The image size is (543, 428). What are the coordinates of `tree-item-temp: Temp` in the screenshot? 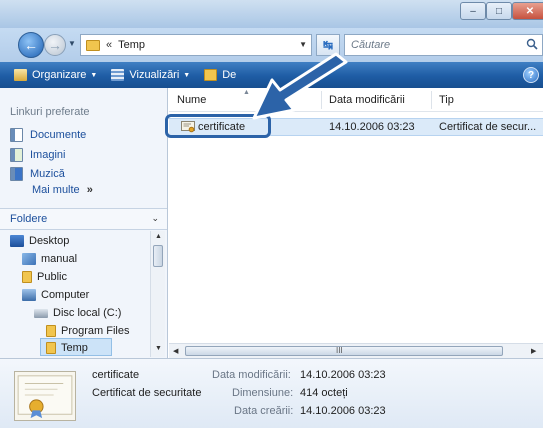 It's located at (67, 348).